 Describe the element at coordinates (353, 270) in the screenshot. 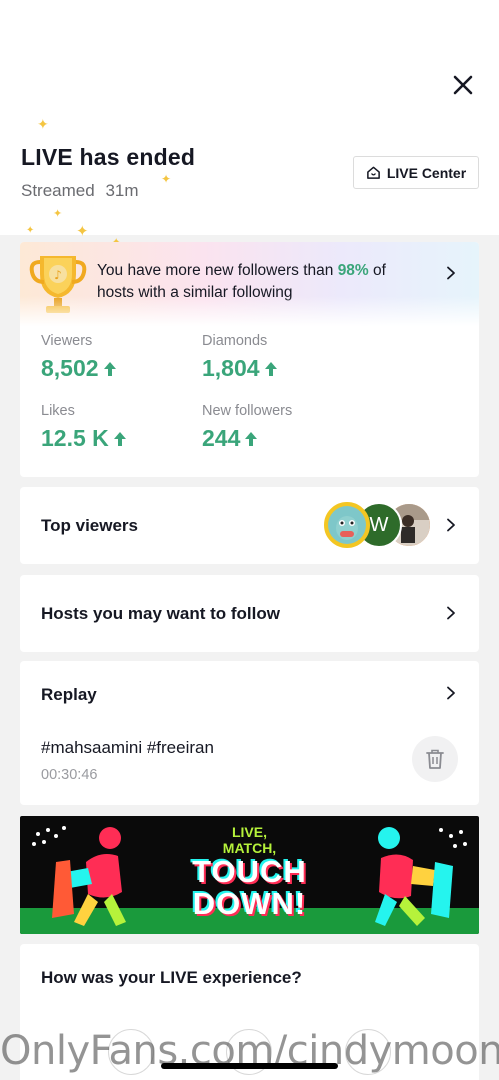

I see `followers-percent: 98%` at that location.